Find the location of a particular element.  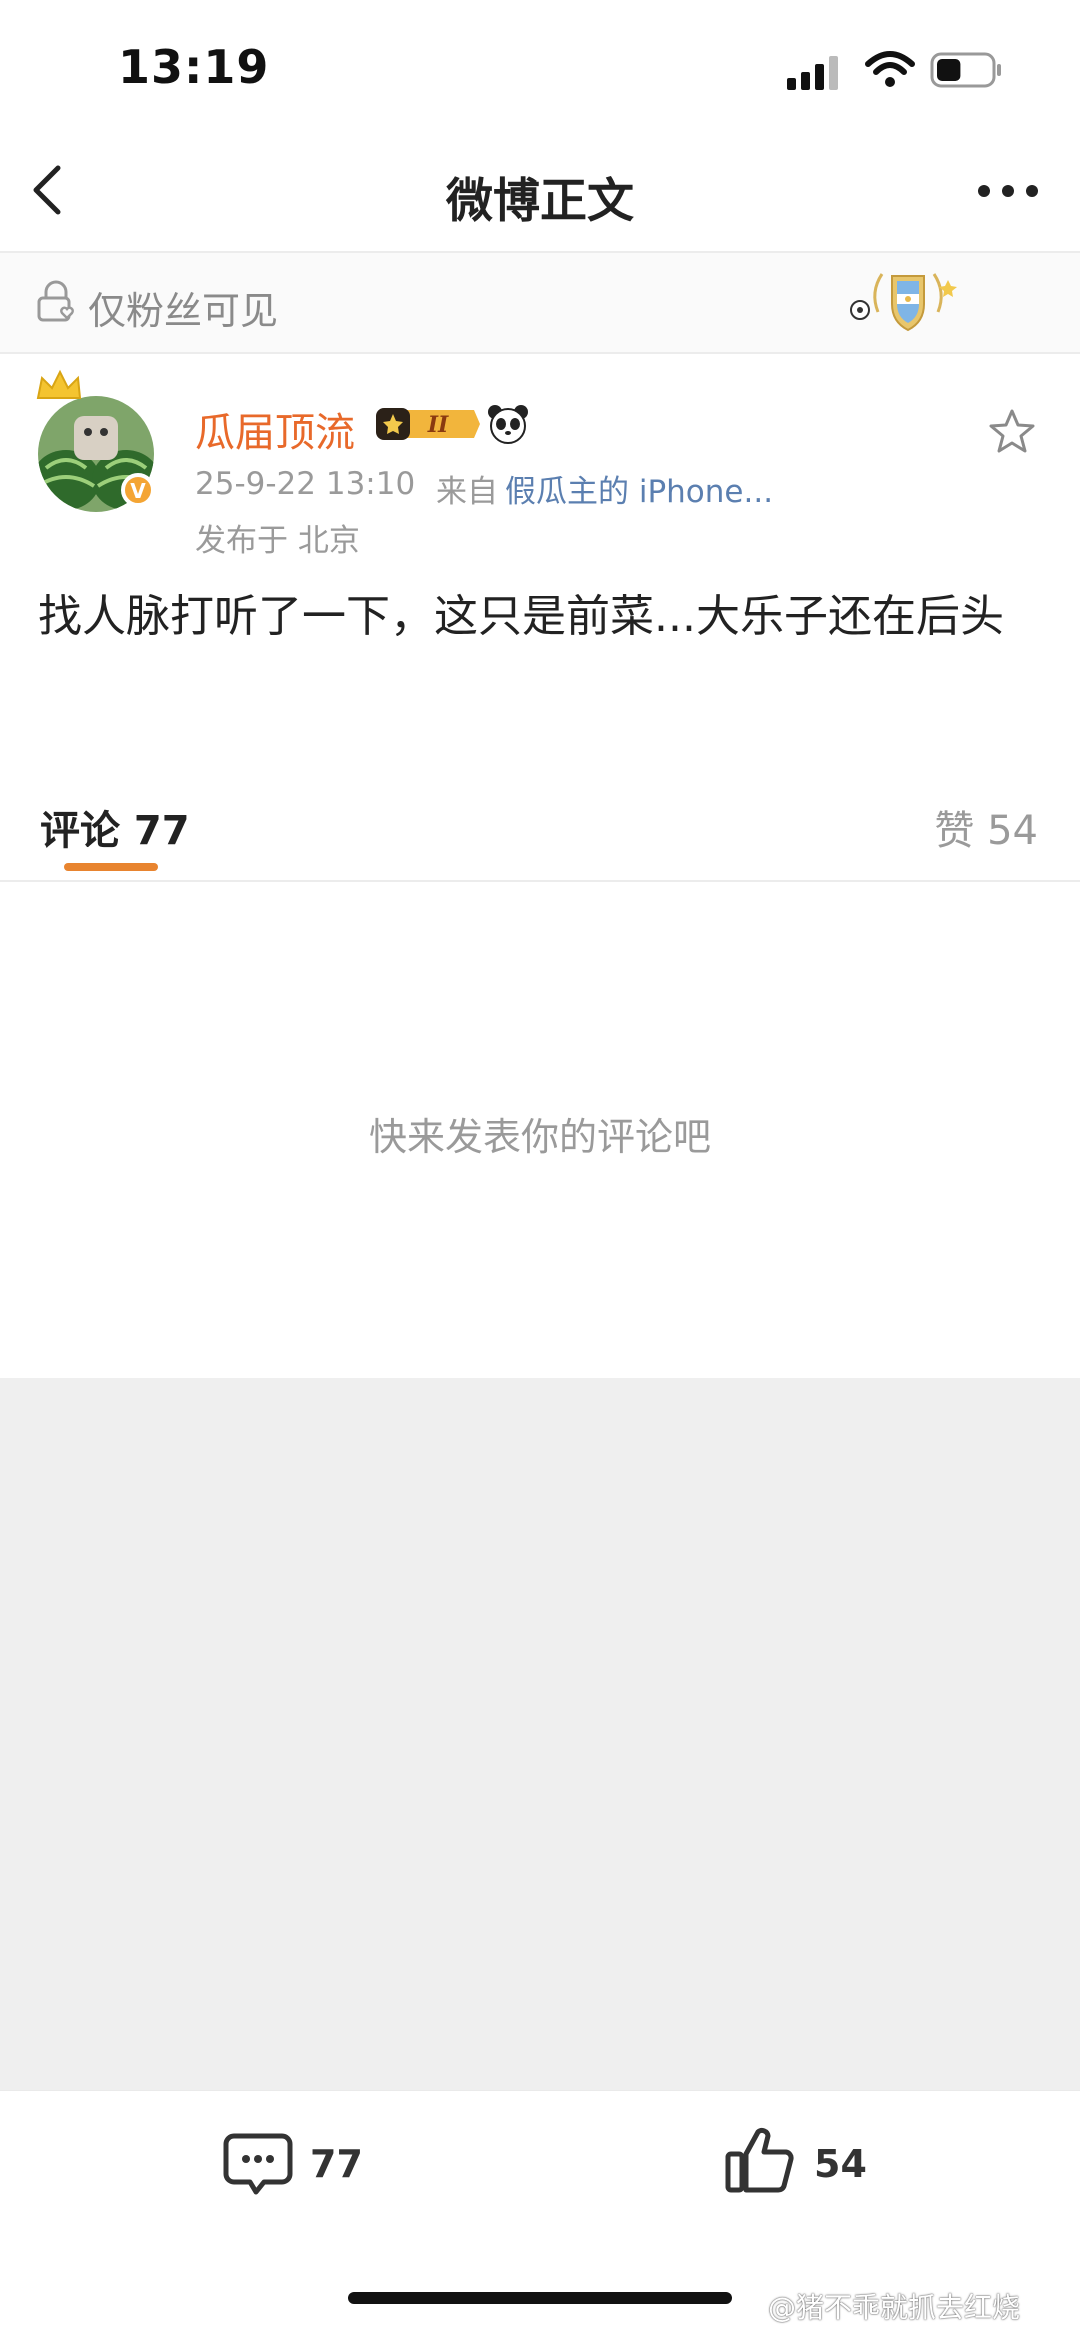

comment-count: 77 is located at coordinates (336, 2164).